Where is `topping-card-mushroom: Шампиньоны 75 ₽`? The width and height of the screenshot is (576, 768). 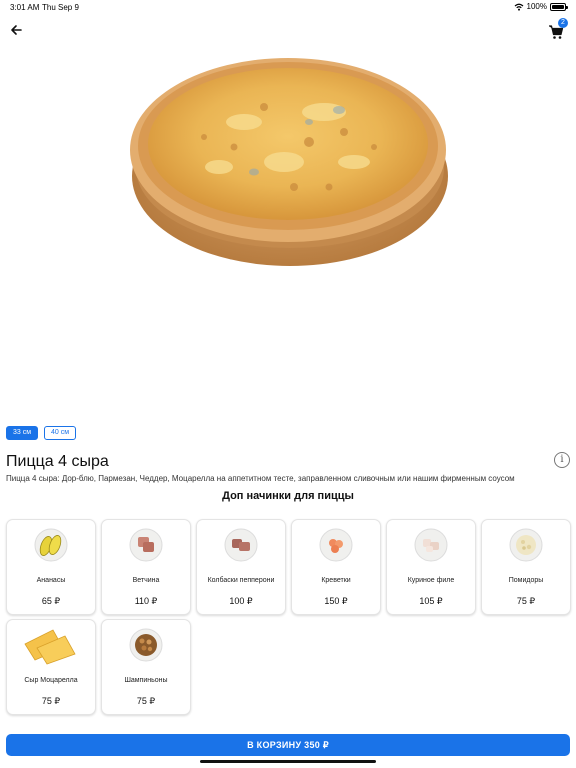 topping-card-mushroom: Шампиньоны 75 ₽ is located at coordinates (146, 667).